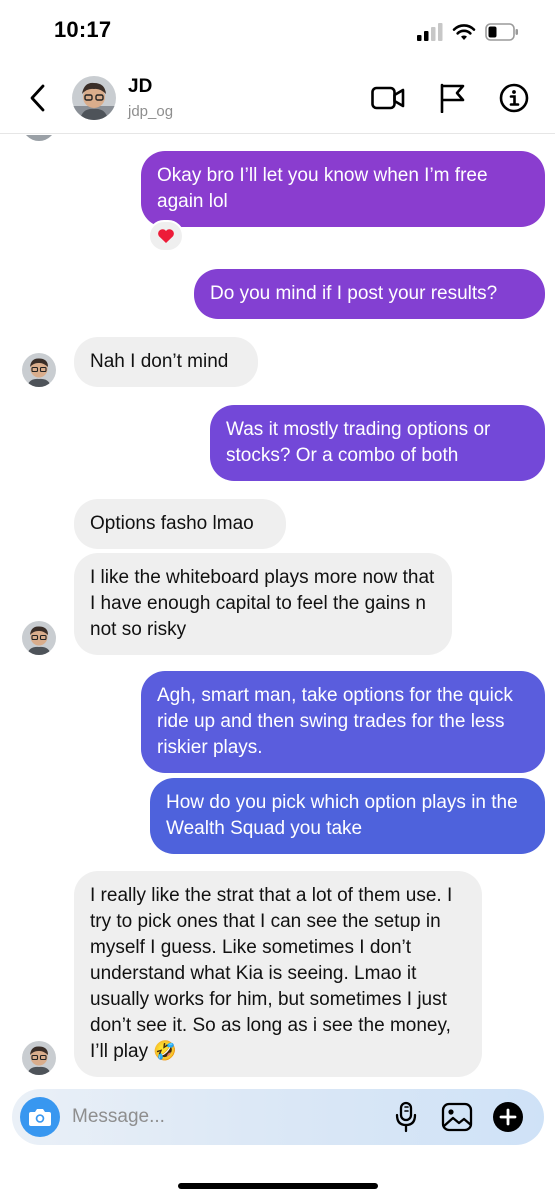 This screenshot has height=1200, width=555. I want to click on report-button, so click(452, 98).